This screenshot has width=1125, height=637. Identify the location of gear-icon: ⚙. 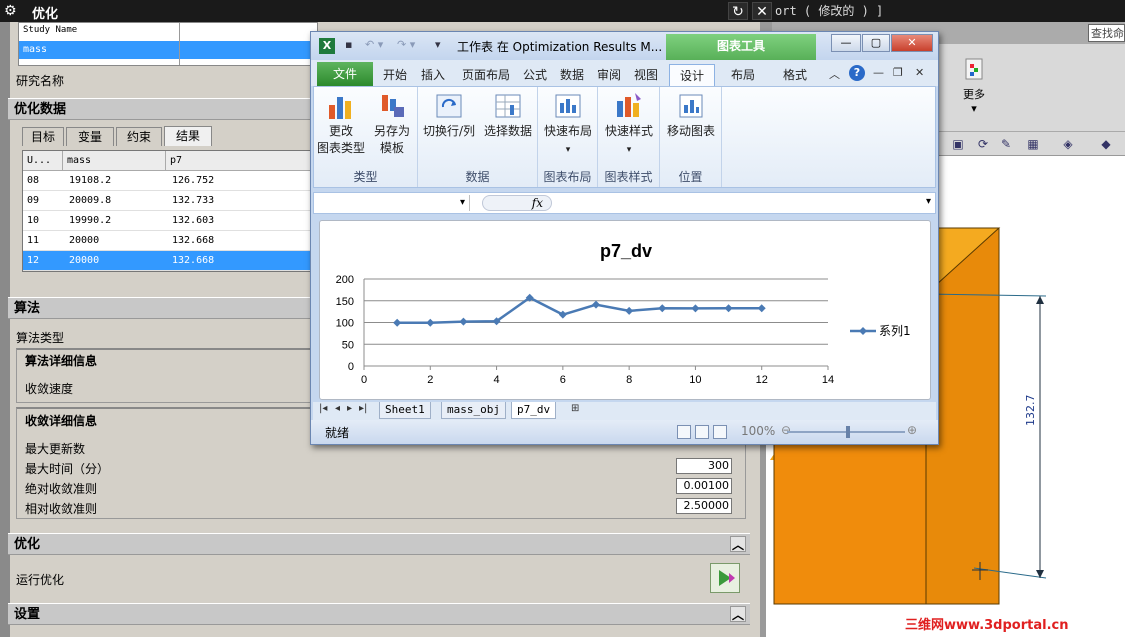
(12, 11).